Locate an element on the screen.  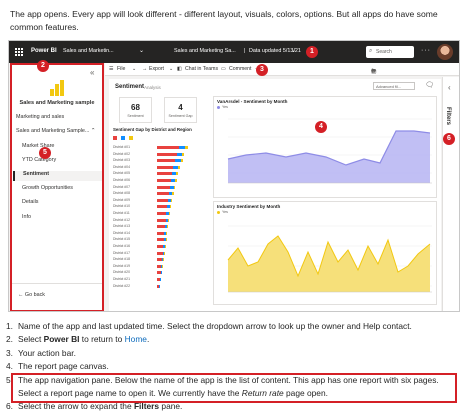
file-chevron-icon: ⌄ is located at coordinates (134, 69).